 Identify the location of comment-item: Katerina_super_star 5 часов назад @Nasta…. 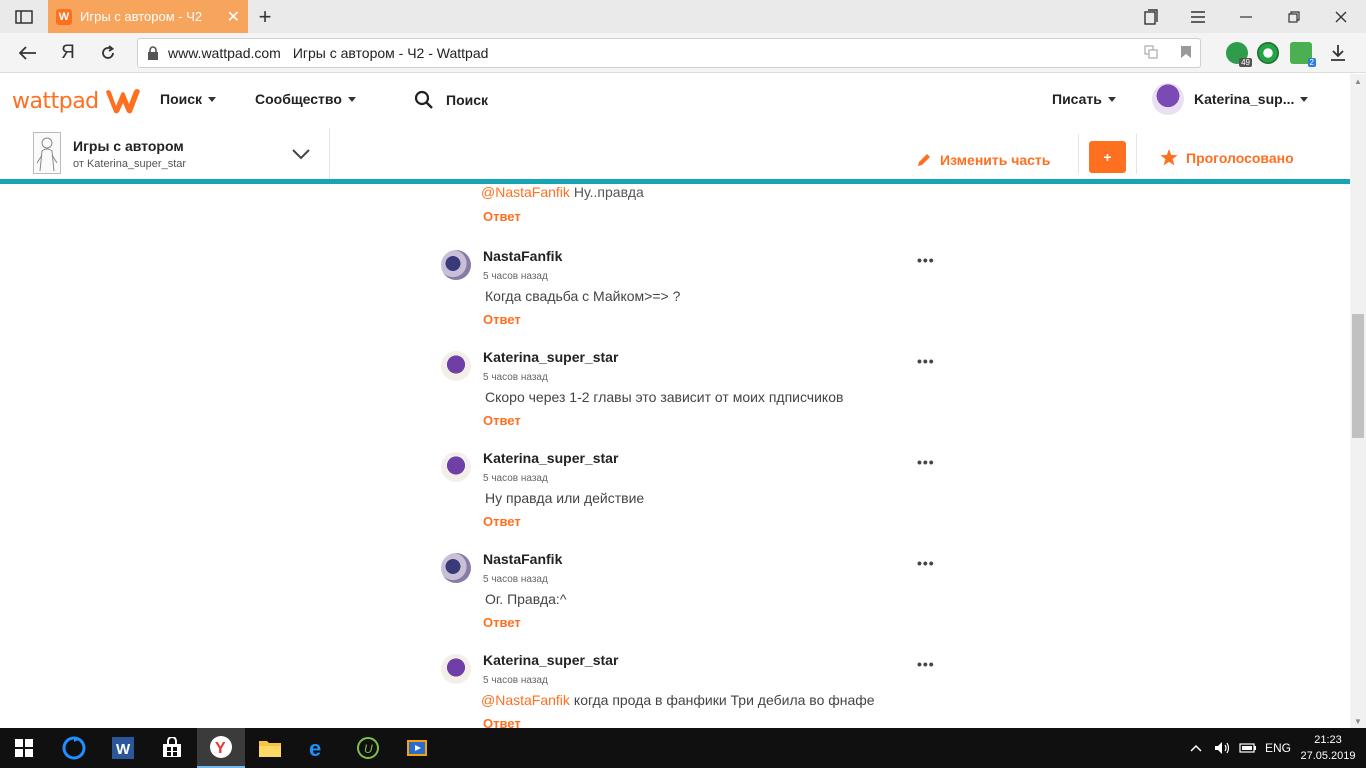
(691, 688).